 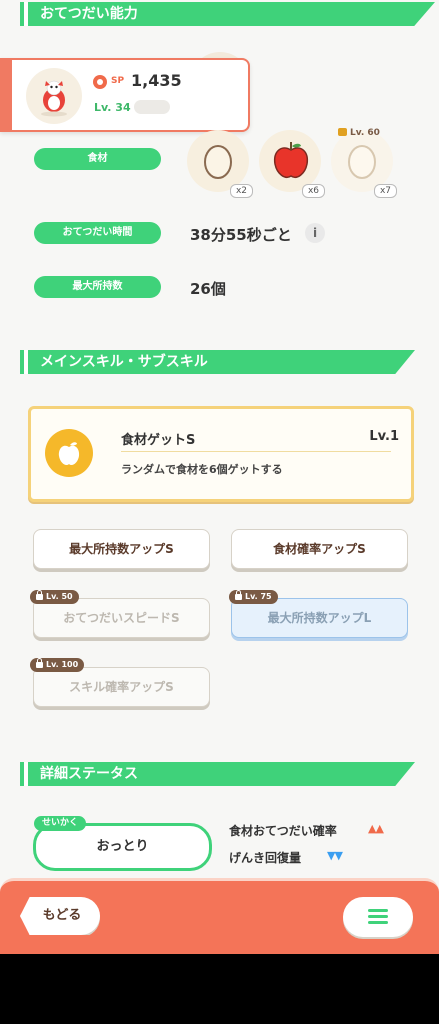 I want to click on pokemon-card: SP 1,435 Lv. 34, so click(x=125, y=95).